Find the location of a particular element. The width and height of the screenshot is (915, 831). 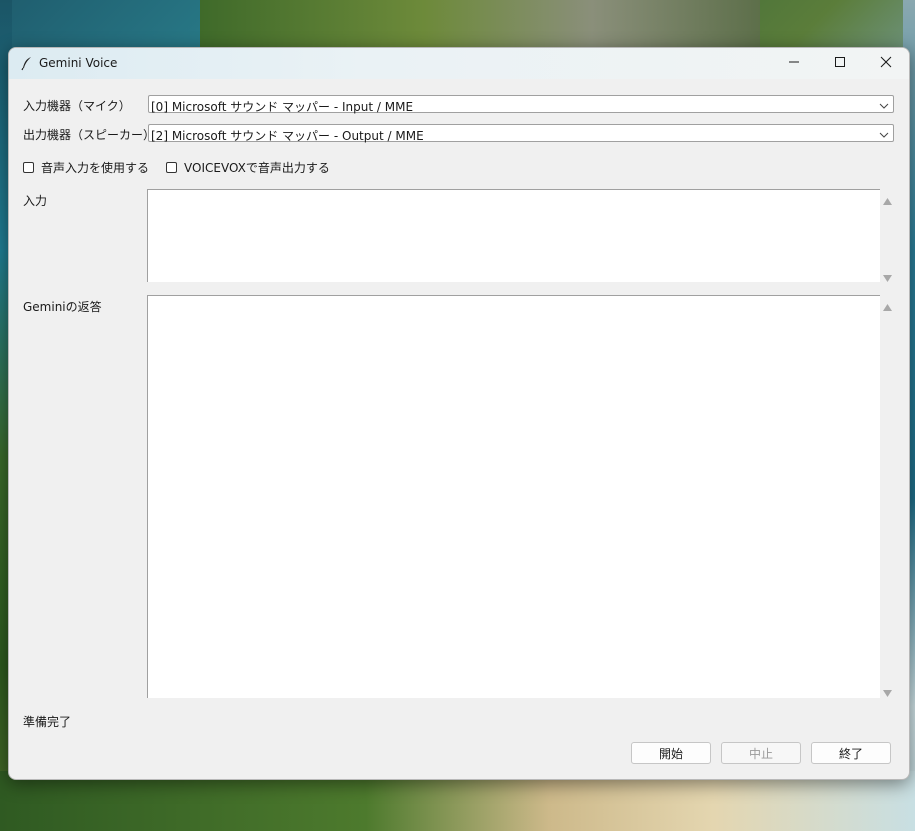

output-device-value: [2] Microsoft サウンド マッパー - Output / MME is located at coordinates (287, 136).